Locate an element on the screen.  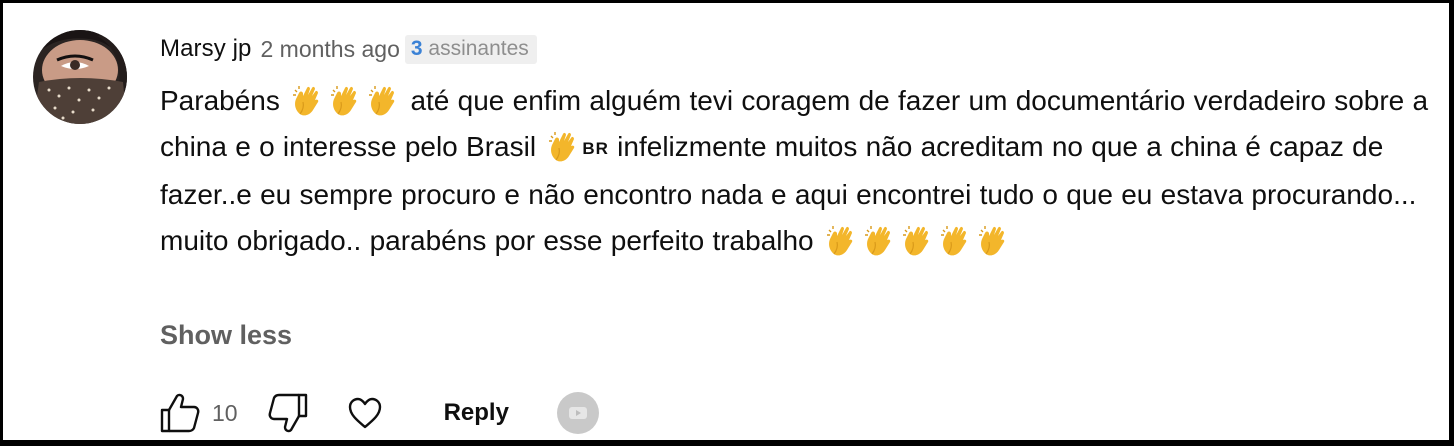
author-avatar is located at coordinates (80, 77).